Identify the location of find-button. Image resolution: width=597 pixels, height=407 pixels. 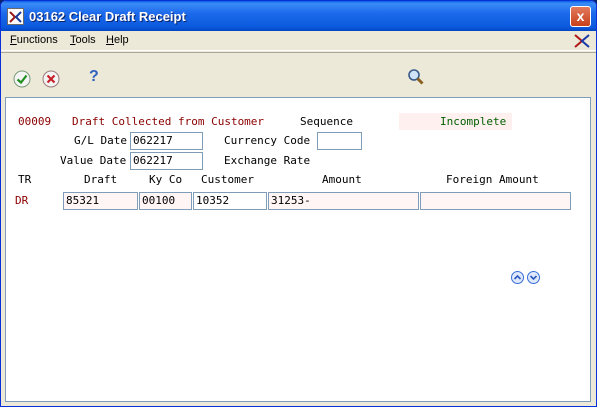
(416, 77).